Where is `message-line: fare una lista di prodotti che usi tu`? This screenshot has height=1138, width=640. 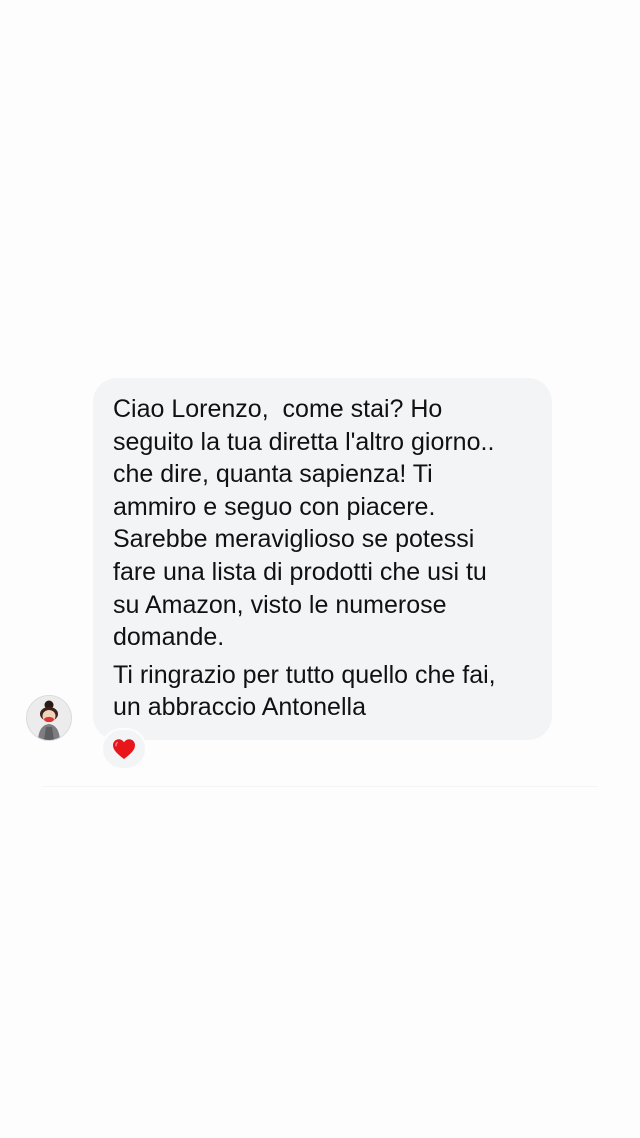 message-line: fare una lista di prodotti che usi tu is located at coordinates (300, 571).